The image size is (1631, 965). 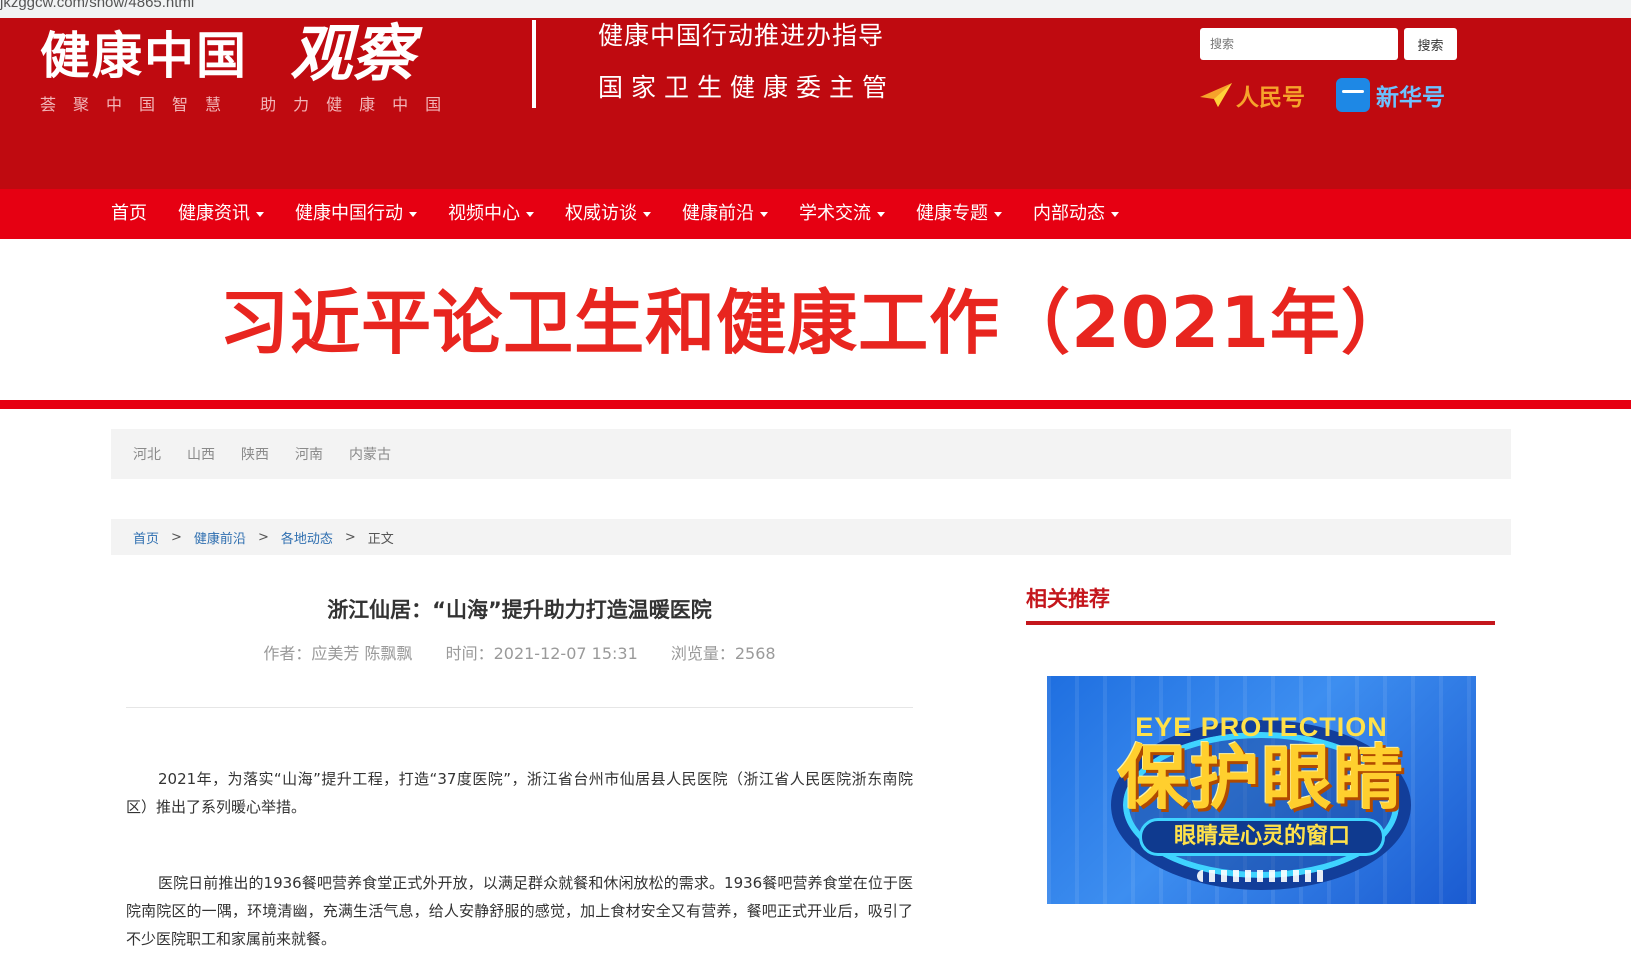 What do you see at coordinates (534, 64) in the screenshot?
I see `header-divider` at bounding box center [534, 64].